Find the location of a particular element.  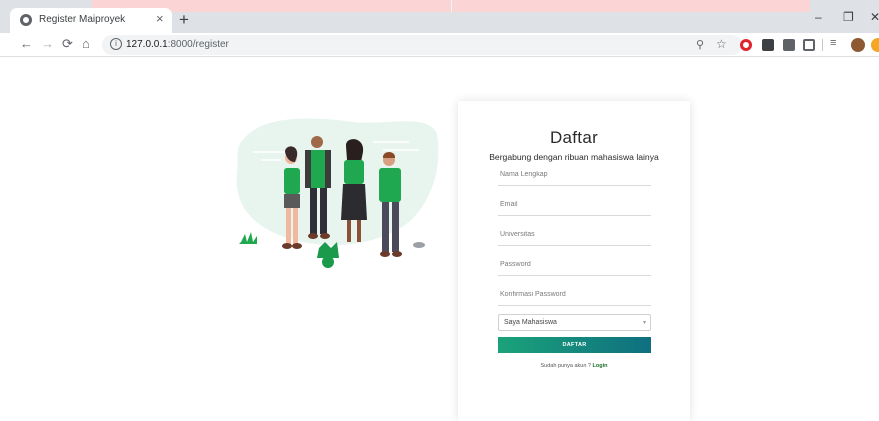

full-name-field is located at coordinates (574, 175).